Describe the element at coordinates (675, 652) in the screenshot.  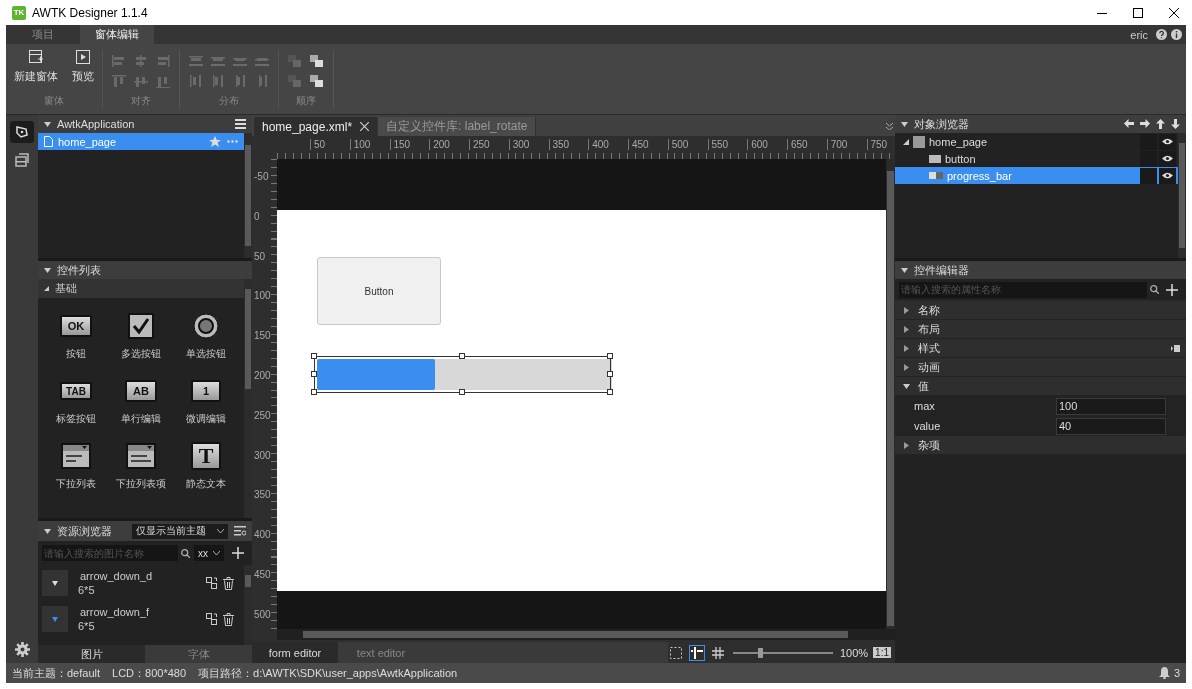
I see `selection-tool` at that location.